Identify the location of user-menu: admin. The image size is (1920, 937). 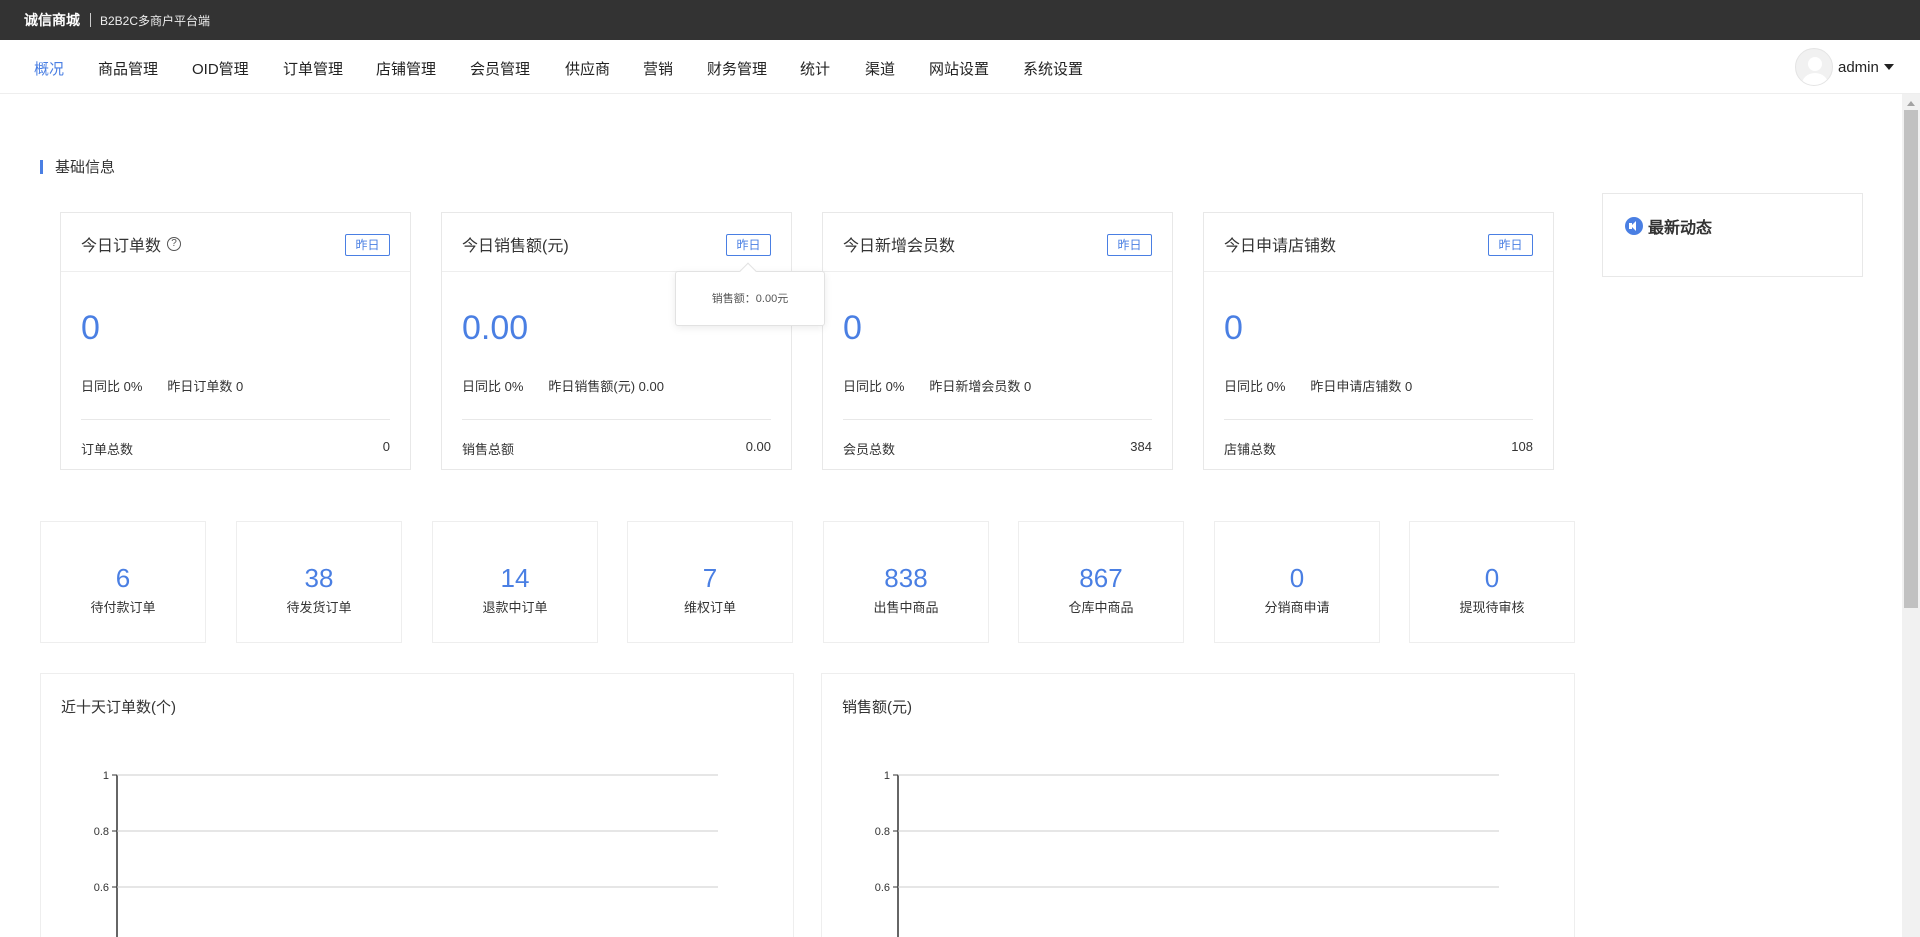
(1844, 67).